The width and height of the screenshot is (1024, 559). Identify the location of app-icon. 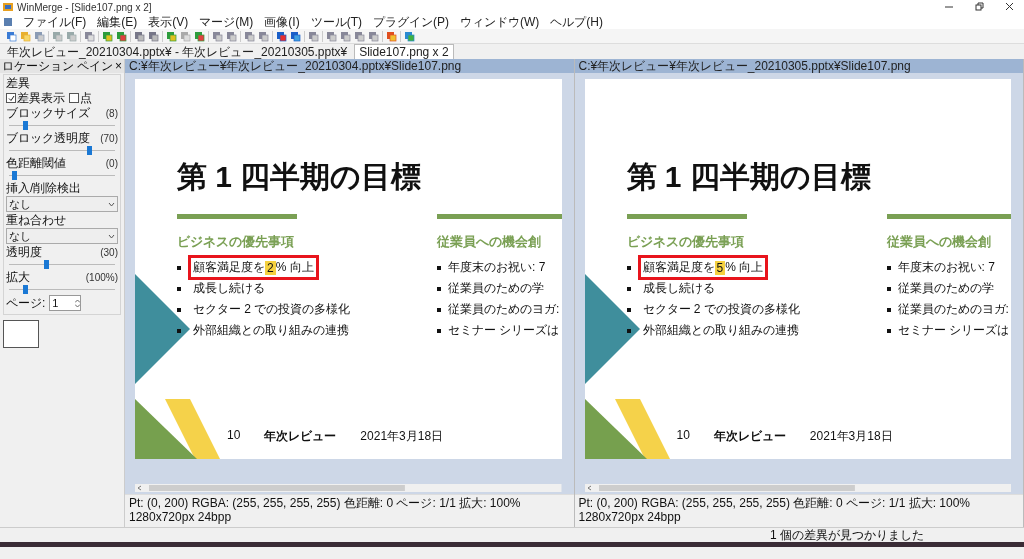
(8, 7).